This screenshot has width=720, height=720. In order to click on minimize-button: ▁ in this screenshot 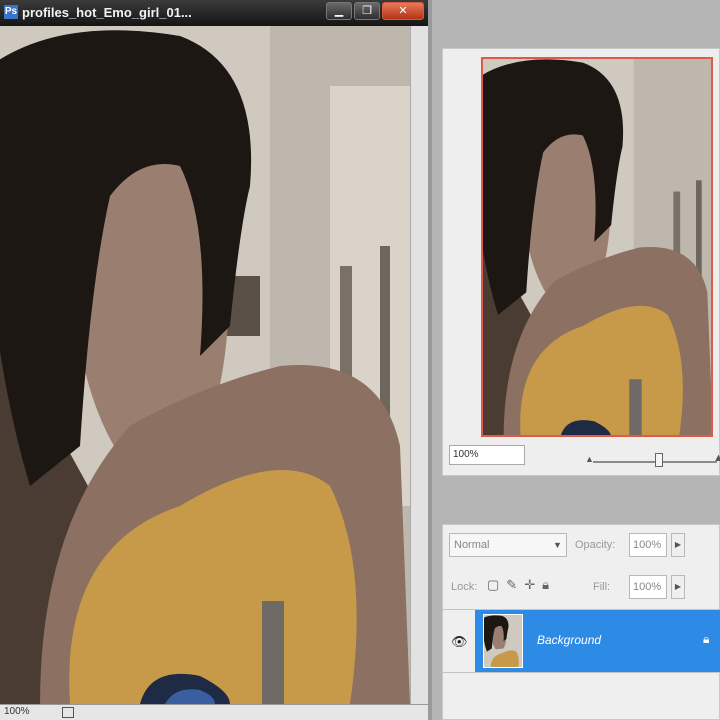, I will do `click(339, 11)`.